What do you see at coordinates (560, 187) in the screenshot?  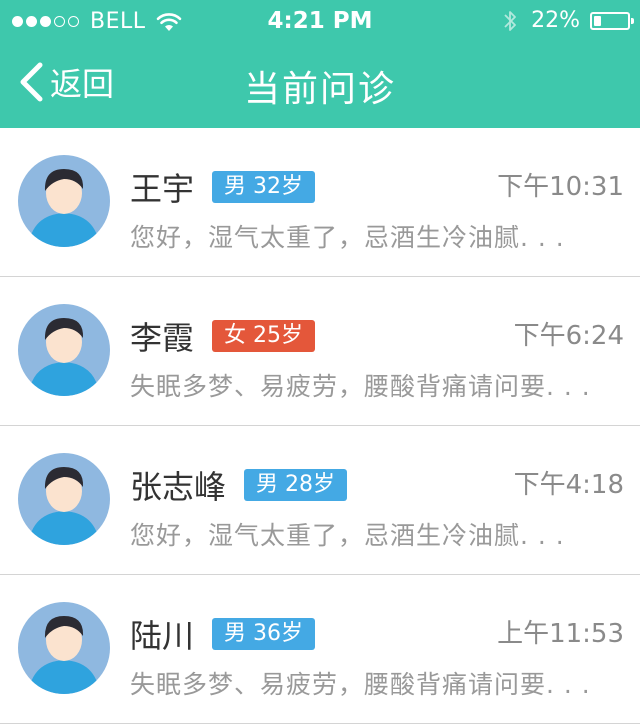 I see `message-time: 下午10:31` at bounding box center [560, 187].